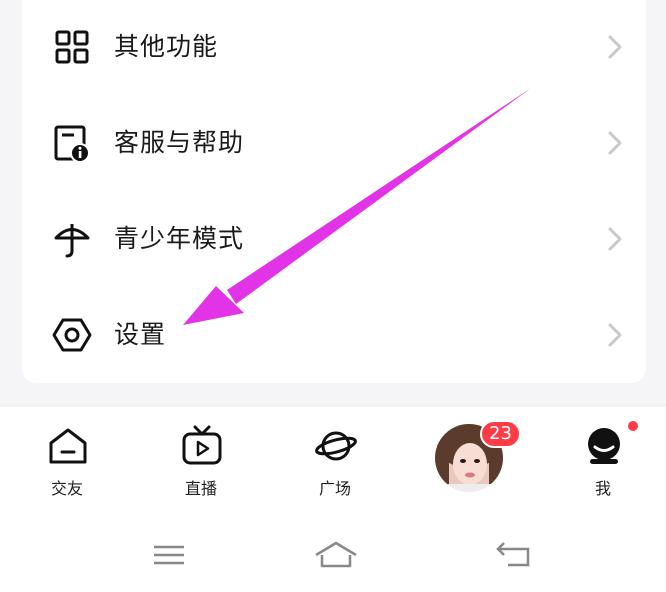 This screenshot has width=666, height=592. Describe the element at coordinates (513, 555) in the screenshot. I see `back-icon` at that location.